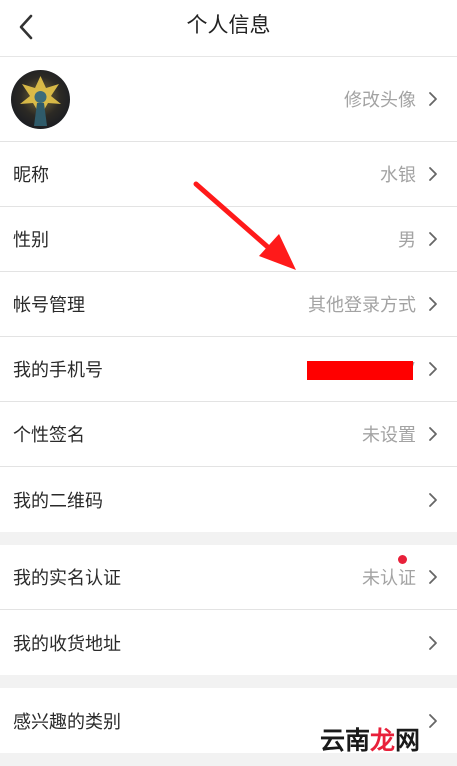 Image resolution: width=457 pixels, height=766 pixels. What do you see at coordinates (228, 577) in the screenshot?
I see `real-name-verification-row: 我的实名认证 未认证` at bounding box center [228, 577].